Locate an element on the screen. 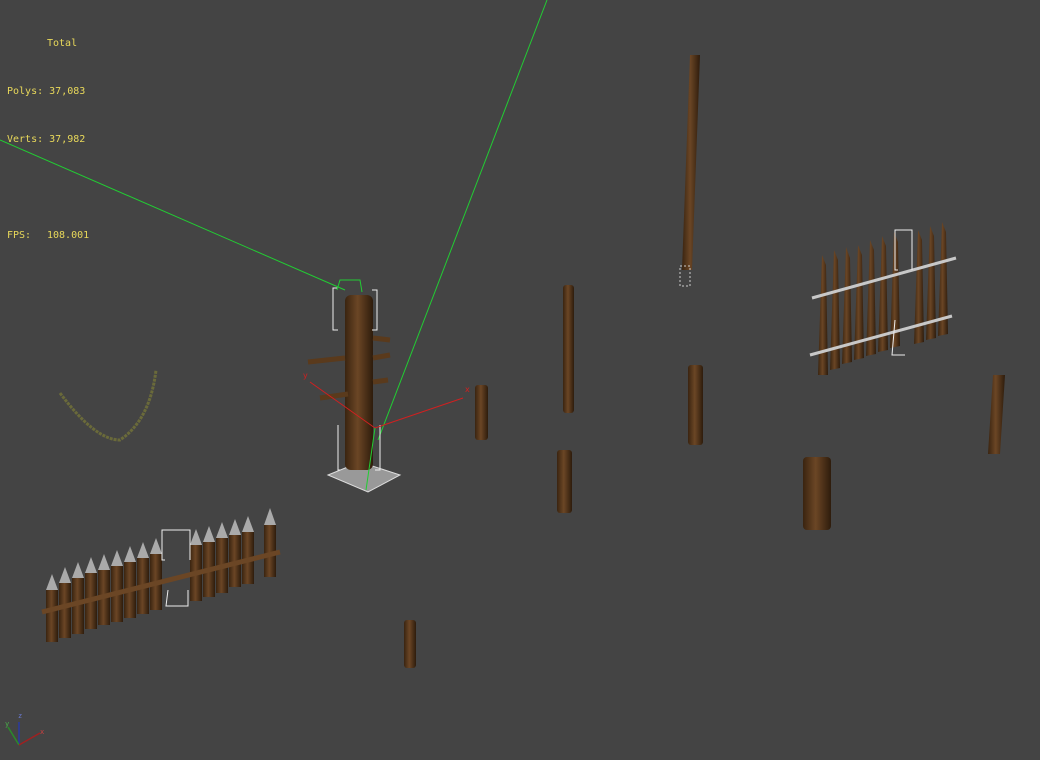 The width and height of the screenshot is (1040, 760). chain is located at coordinates (108, 405).